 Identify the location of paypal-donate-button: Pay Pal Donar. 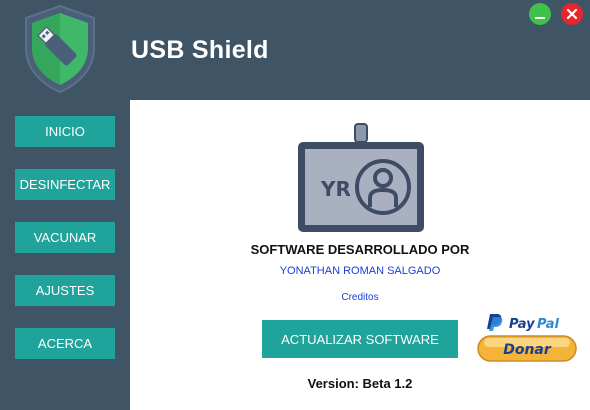
(528, 338).